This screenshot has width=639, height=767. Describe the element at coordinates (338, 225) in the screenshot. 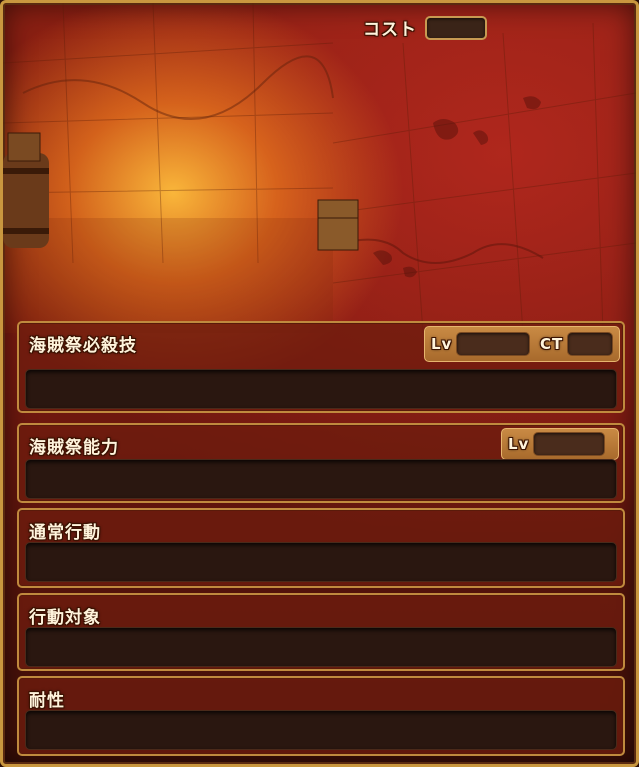

I see `crate-icon` at that location.